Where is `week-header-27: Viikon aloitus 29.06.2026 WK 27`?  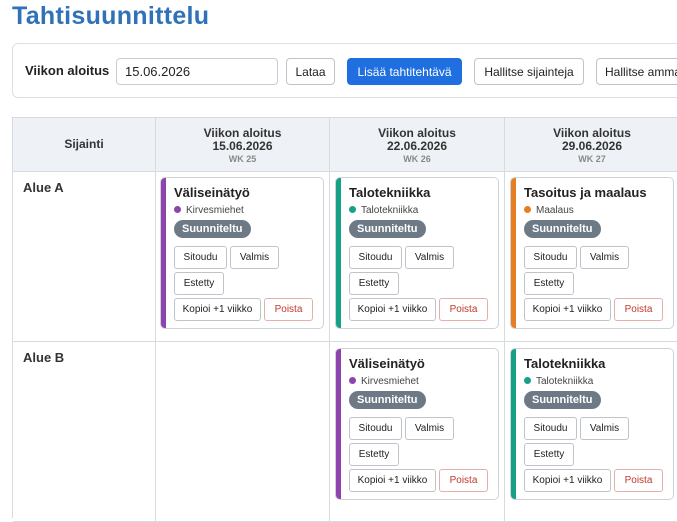
week-header-27: Viikon aloitus 29.06.2026 WK 27 is located at coordinates (591, 145).